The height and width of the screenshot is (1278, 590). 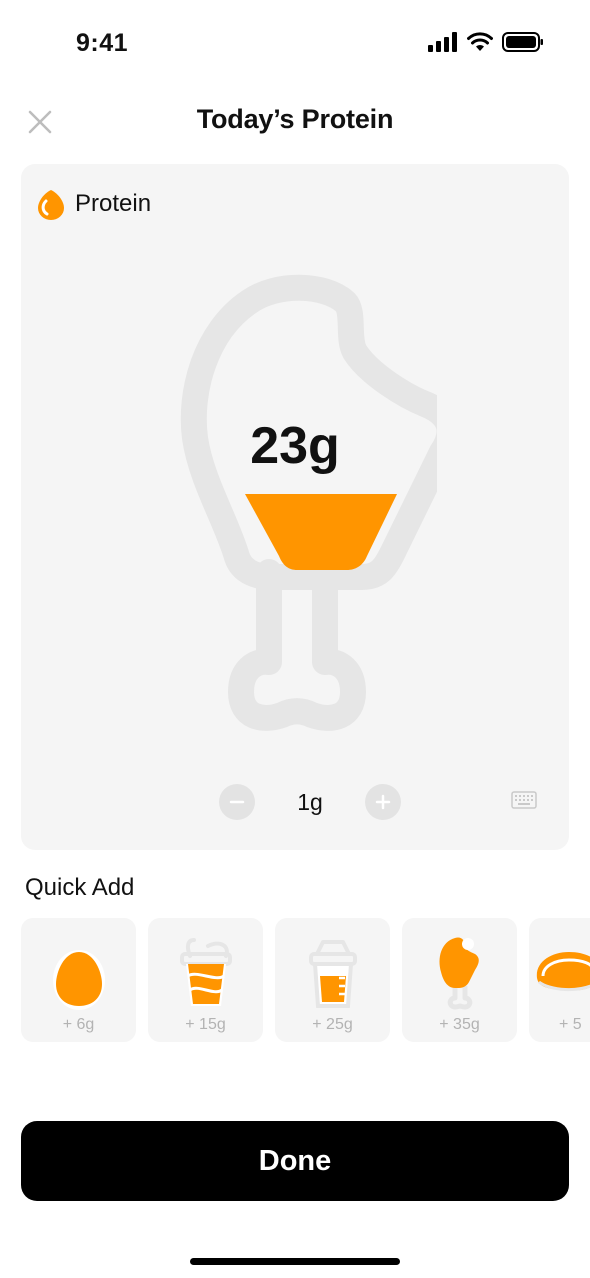 I want to click on quick-add-title: Quick Add, so click(x=80, y=887).